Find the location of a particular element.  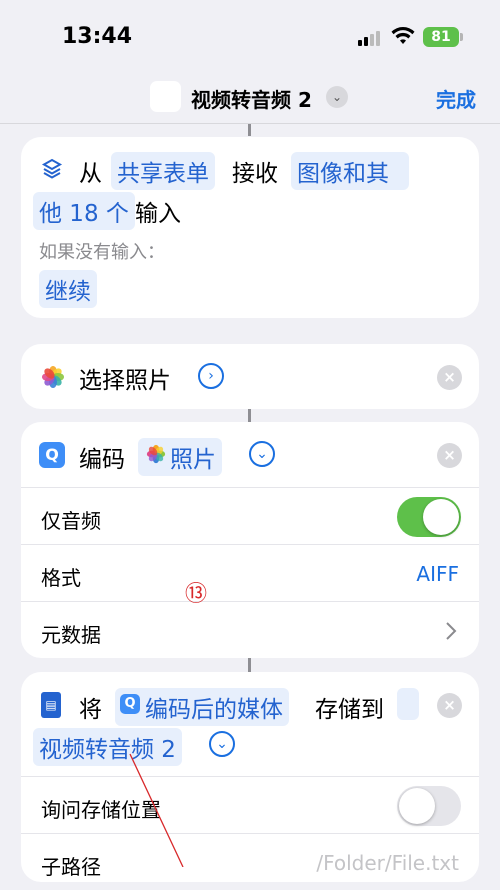

chevron-down-icon: ⌄ is located at coordinates (337, 97).